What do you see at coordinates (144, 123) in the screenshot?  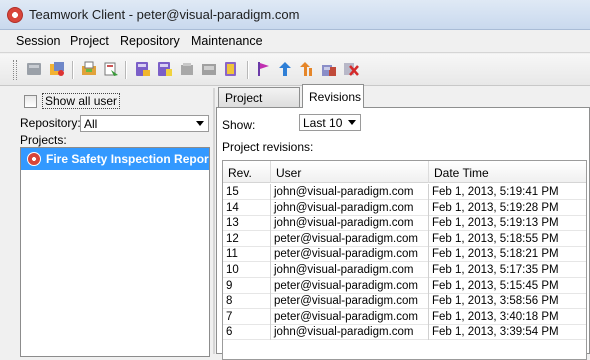 I see `repository-select: All` at bounding box center [144, 123].